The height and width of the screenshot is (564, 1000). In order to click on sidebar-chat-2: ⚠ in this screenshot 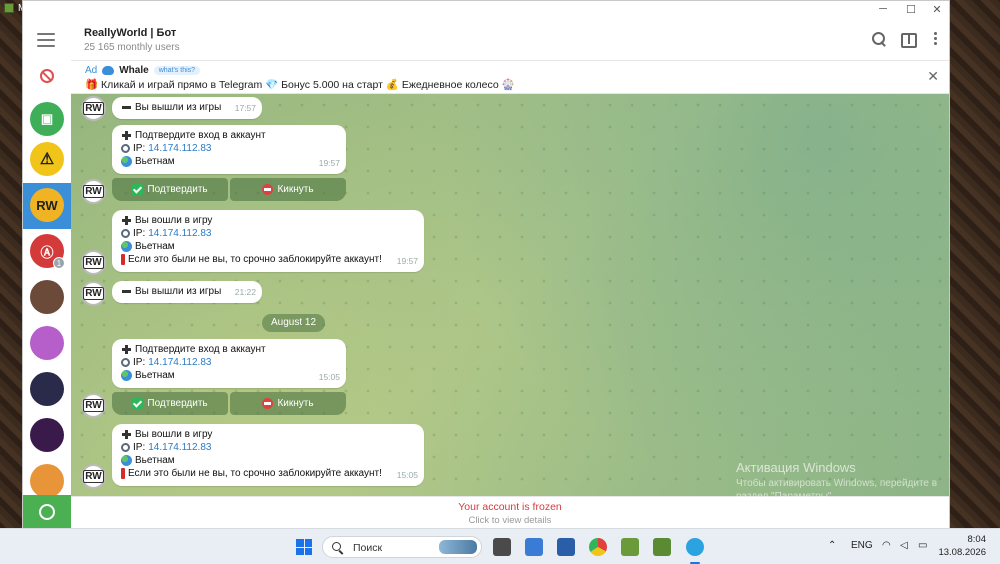, I will do `click(47, 160)`.